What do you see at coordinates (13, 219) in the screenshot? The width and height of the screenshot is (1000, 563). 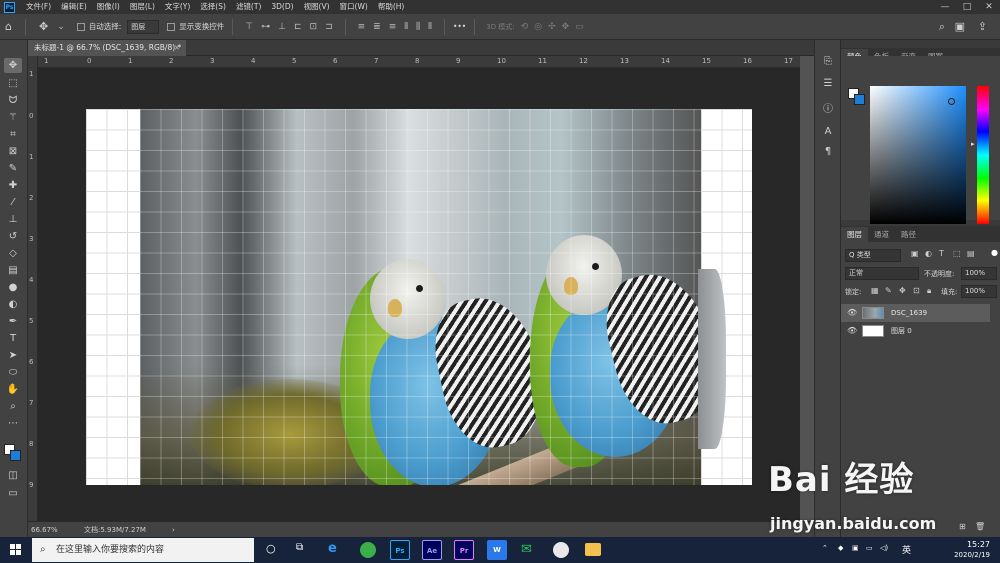 I see `clone-stamp-tool-icon: ⊥` at bounding box center [13, 219].